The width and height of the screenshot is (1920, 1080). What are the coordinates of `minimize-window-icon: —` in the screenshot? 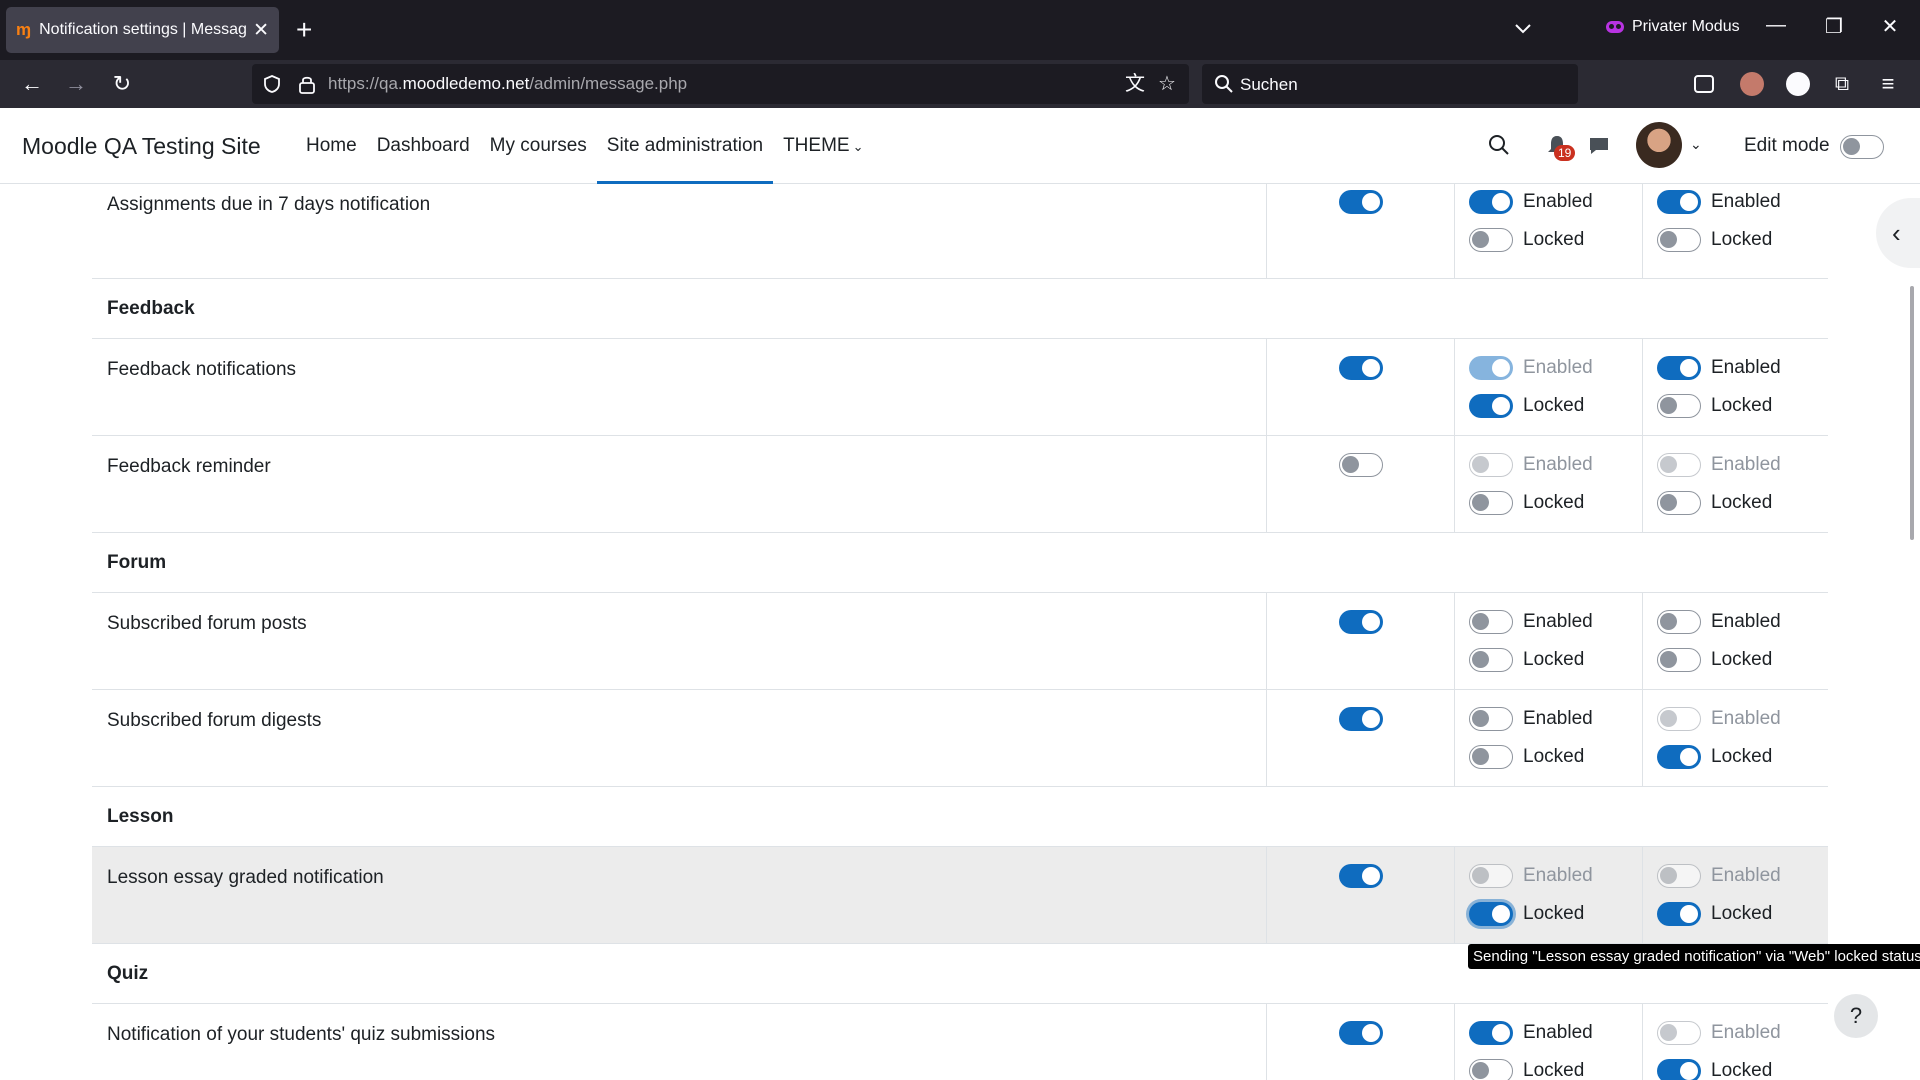 It's located at (1776, 25).